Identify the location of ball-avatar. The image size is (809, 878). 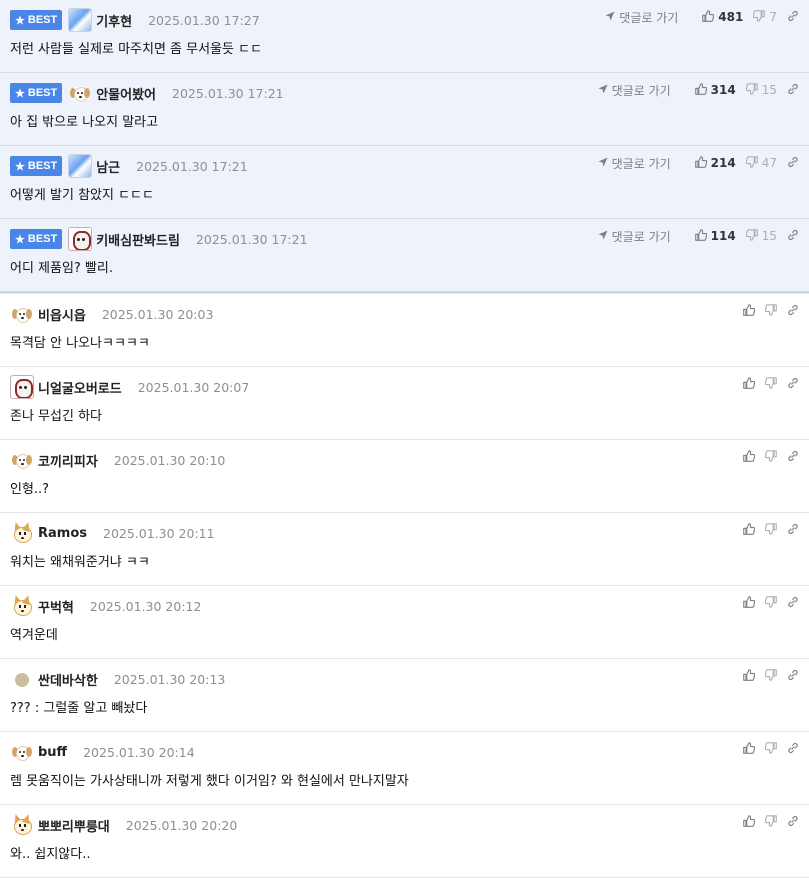
(22, 679).